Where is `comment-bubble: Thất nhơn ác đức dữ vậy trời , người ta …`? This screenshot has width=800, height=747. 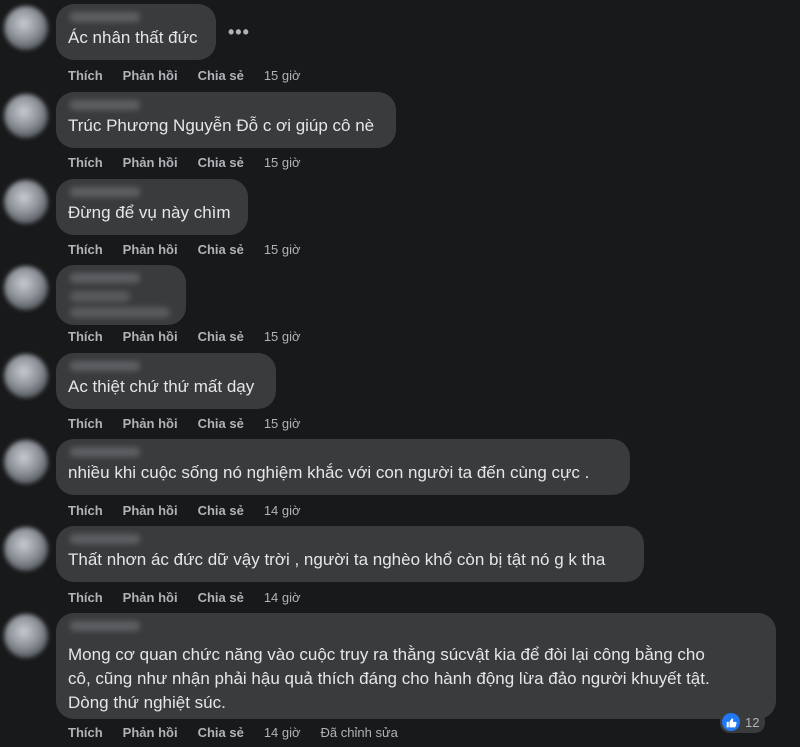 comment-bubble: Thất nhơn ác đức dữ vậy trời , người ta … is located at coordinates (350, 554).